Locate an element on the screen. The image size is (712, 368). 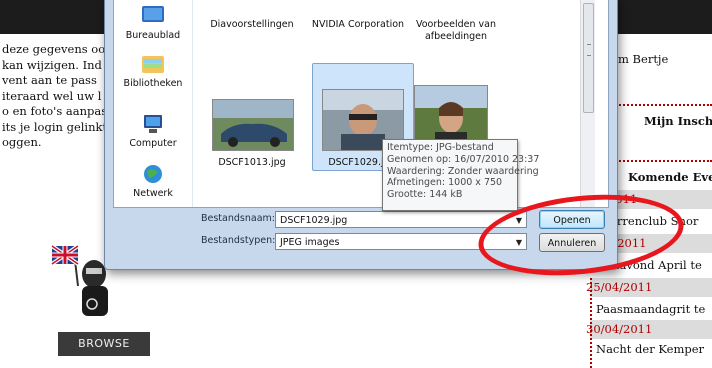
tooltip-rating: Waardering: Zonder waardering is located at coordinates (463, 171).